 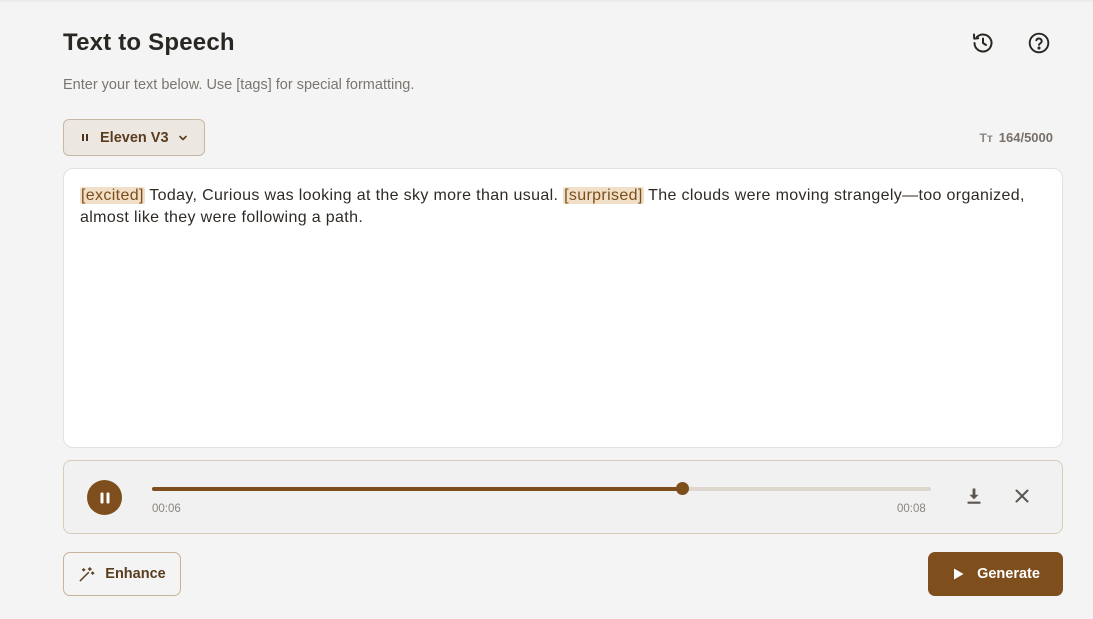 I want to click on model-select: Eleven V3, so click(x=134, y=137).